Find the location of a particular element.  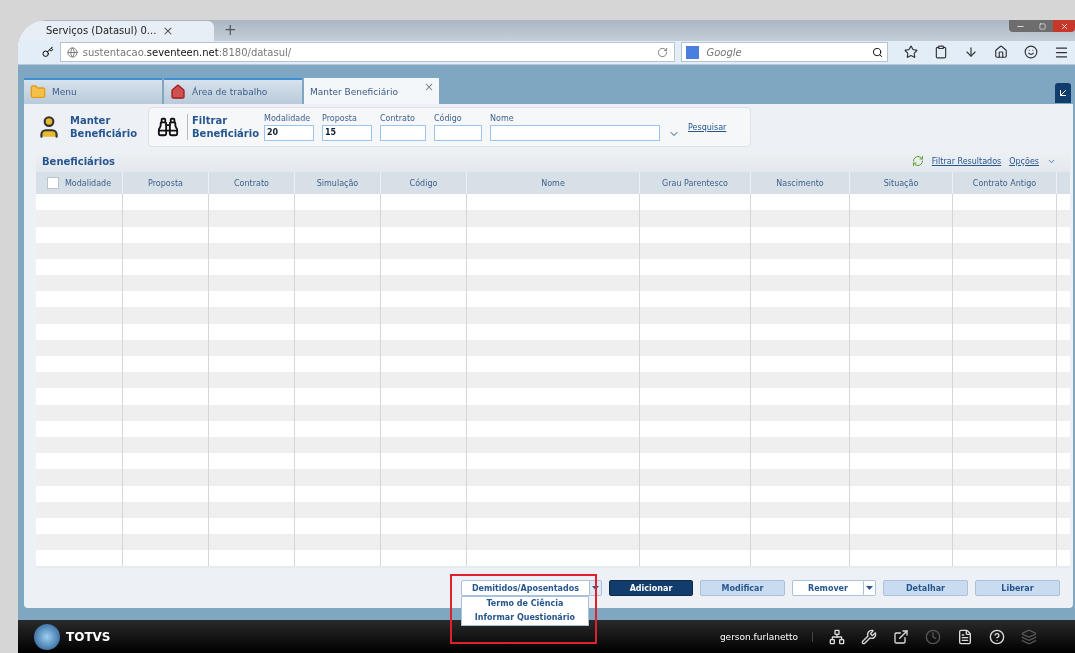

collapse-button is located at coordinates (1063, 93).